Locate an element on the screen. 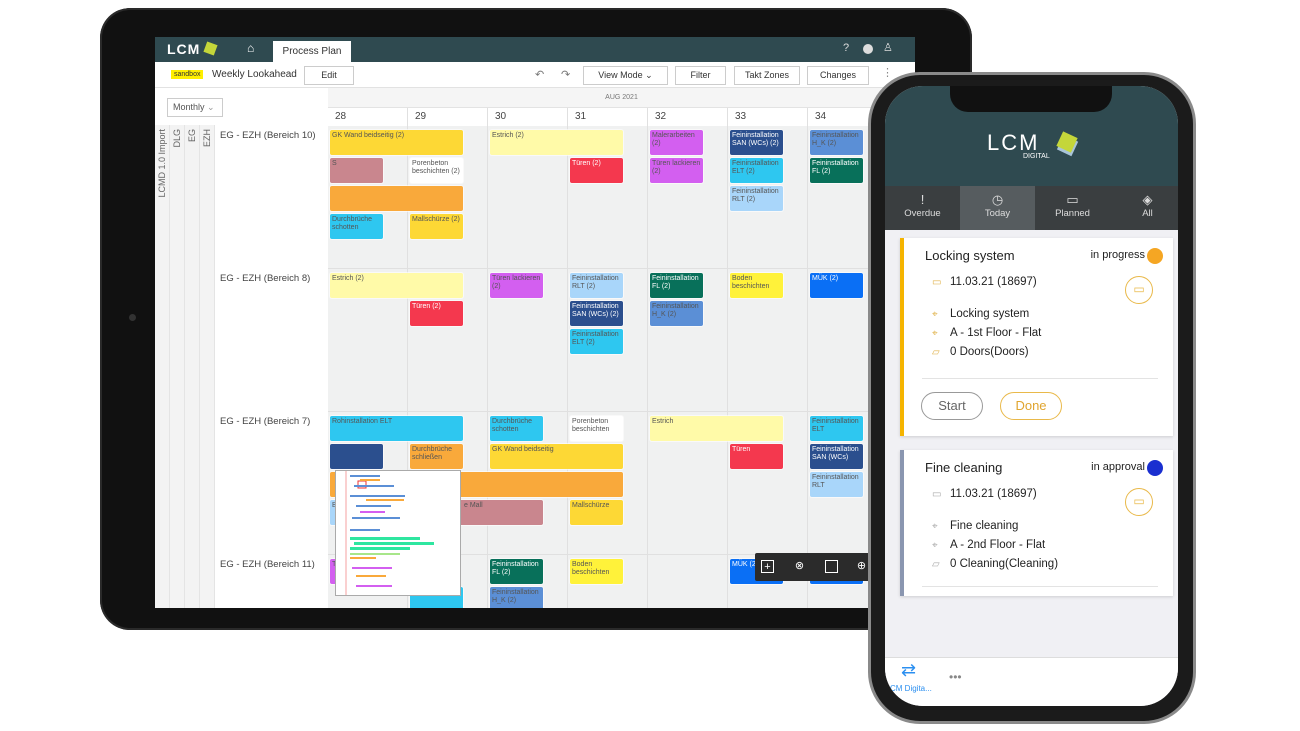  task-block: Türen is located at coordinates (756, 456).